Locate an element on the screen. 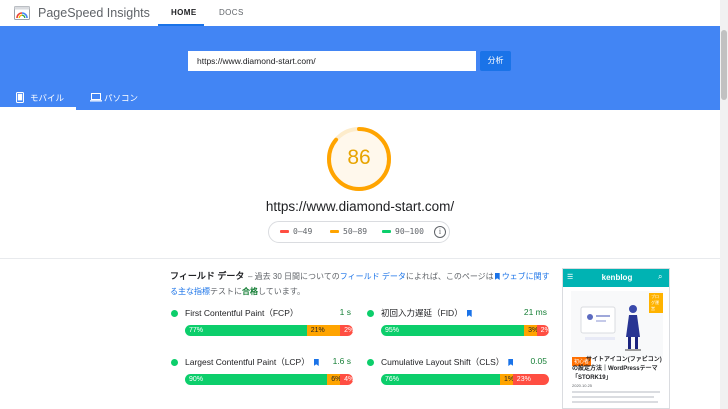 This screenshot has height=409, width=728. score-legend: 0–49 50–89 90–100 i is located at coordinates (359, 232).